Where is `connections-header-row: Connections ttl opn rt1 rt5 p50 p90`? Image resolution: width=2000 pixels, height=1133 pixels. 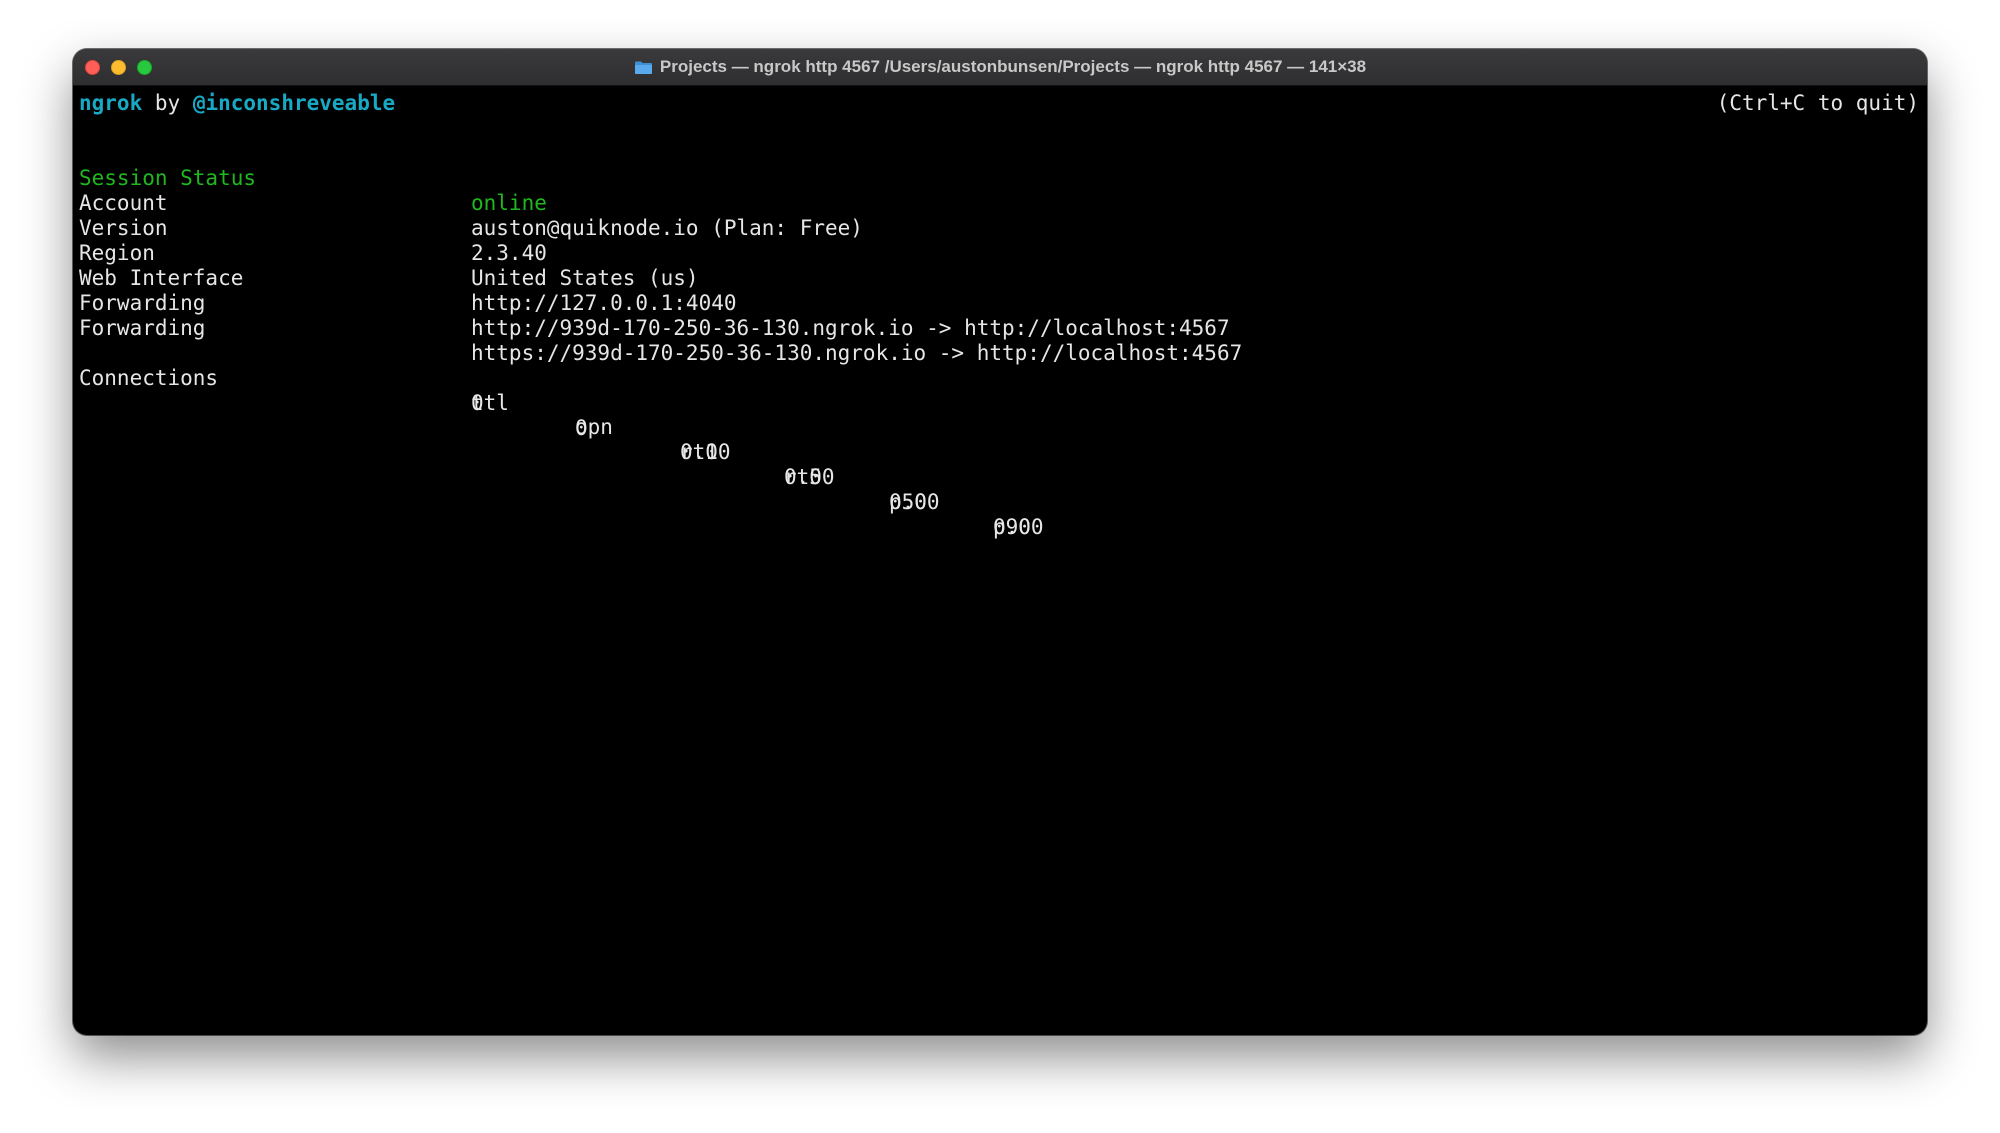
connections-header-row: Connections ttl opn rt1 rt5 p50 p90 is located at coordinates (779, 440).